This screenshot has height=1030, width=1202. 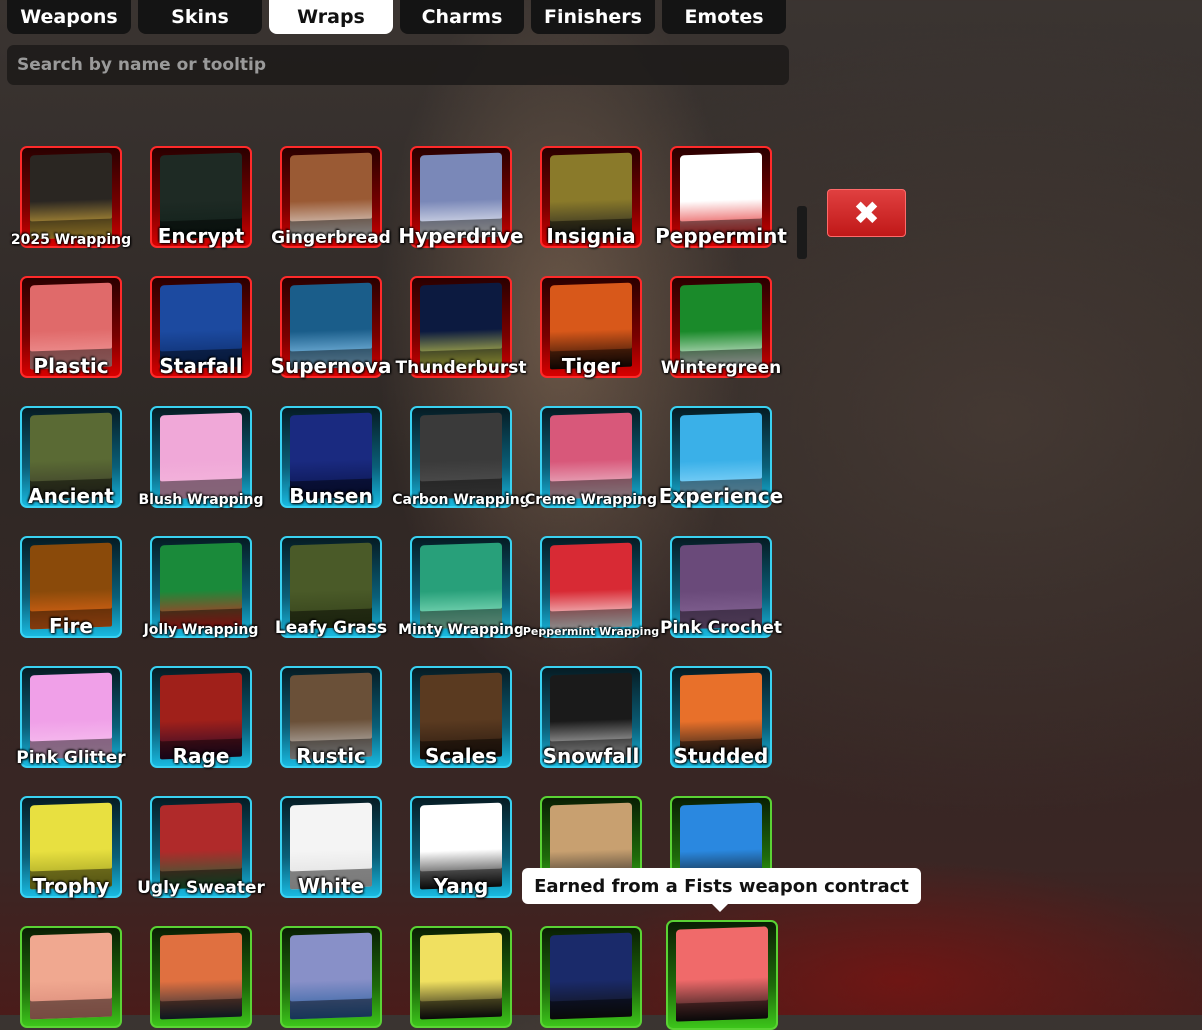 What do you see at coordinates (331, 756) in the screenshot?
I see `wrap-name: Rustic` at bounding box center [331, 756].